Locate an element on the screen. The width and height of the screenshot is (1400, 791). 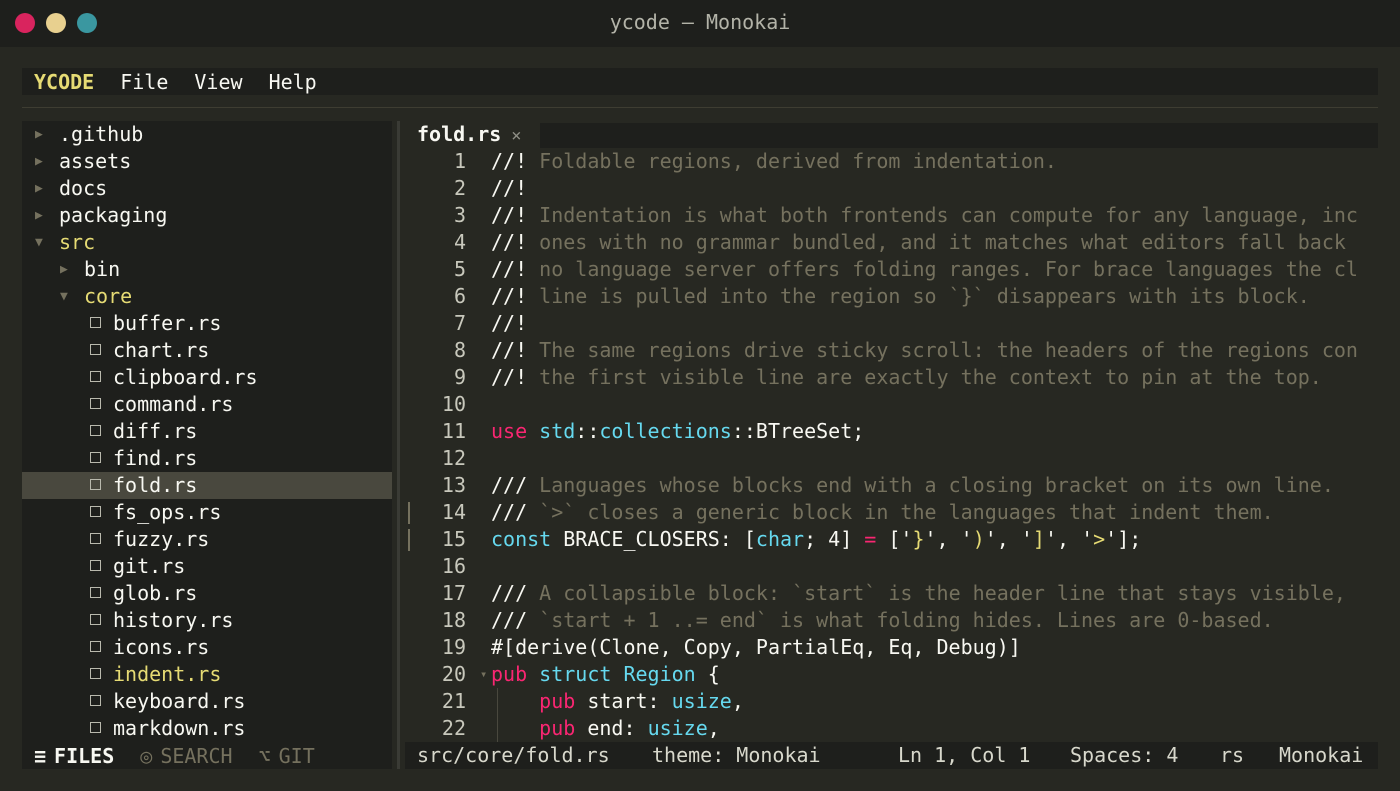
fold-toggle-icon: ▾ is located at coordinates (483, 674).